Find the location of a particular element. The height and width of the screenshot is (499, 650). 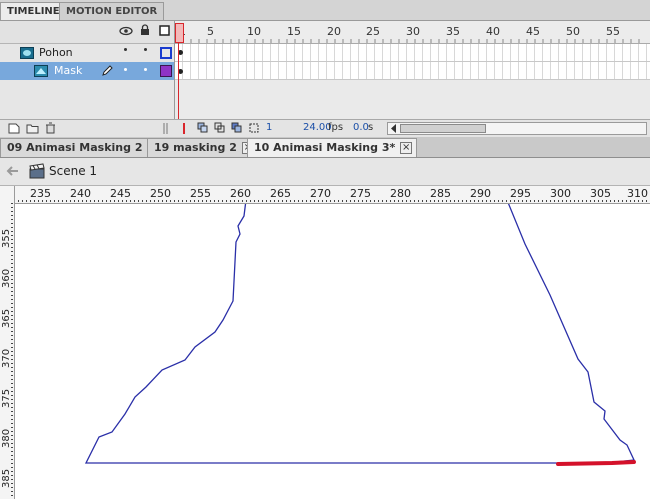

close-icon: × is located at coordinates (406, 148).